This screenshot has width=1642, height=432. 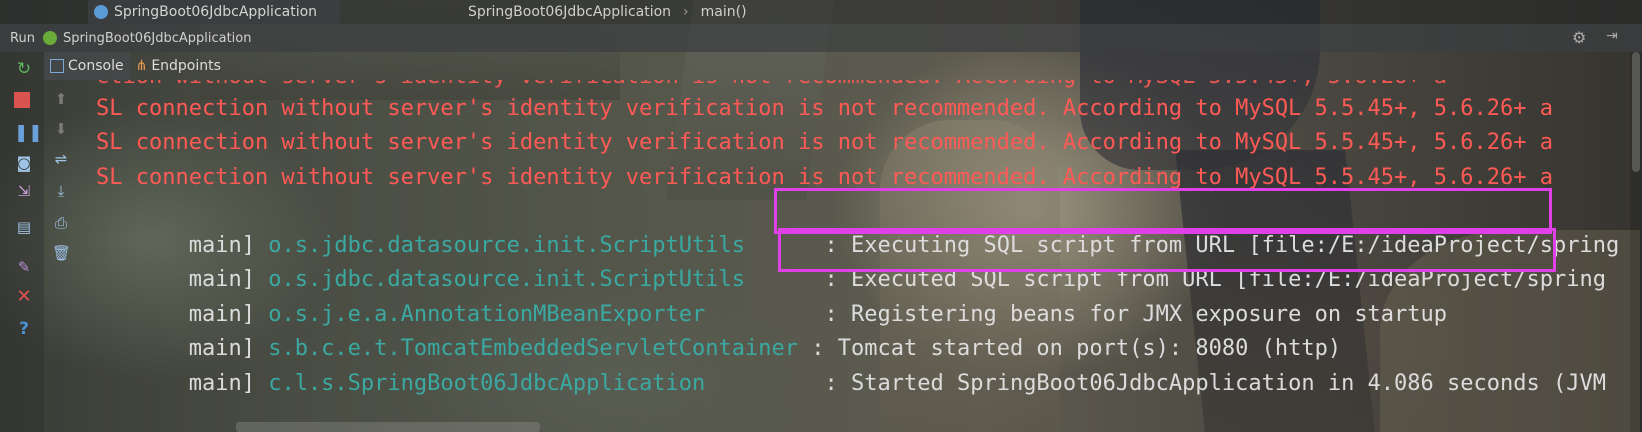 I want to click on rerun-icon: ↻, so click(x=24, y=69).